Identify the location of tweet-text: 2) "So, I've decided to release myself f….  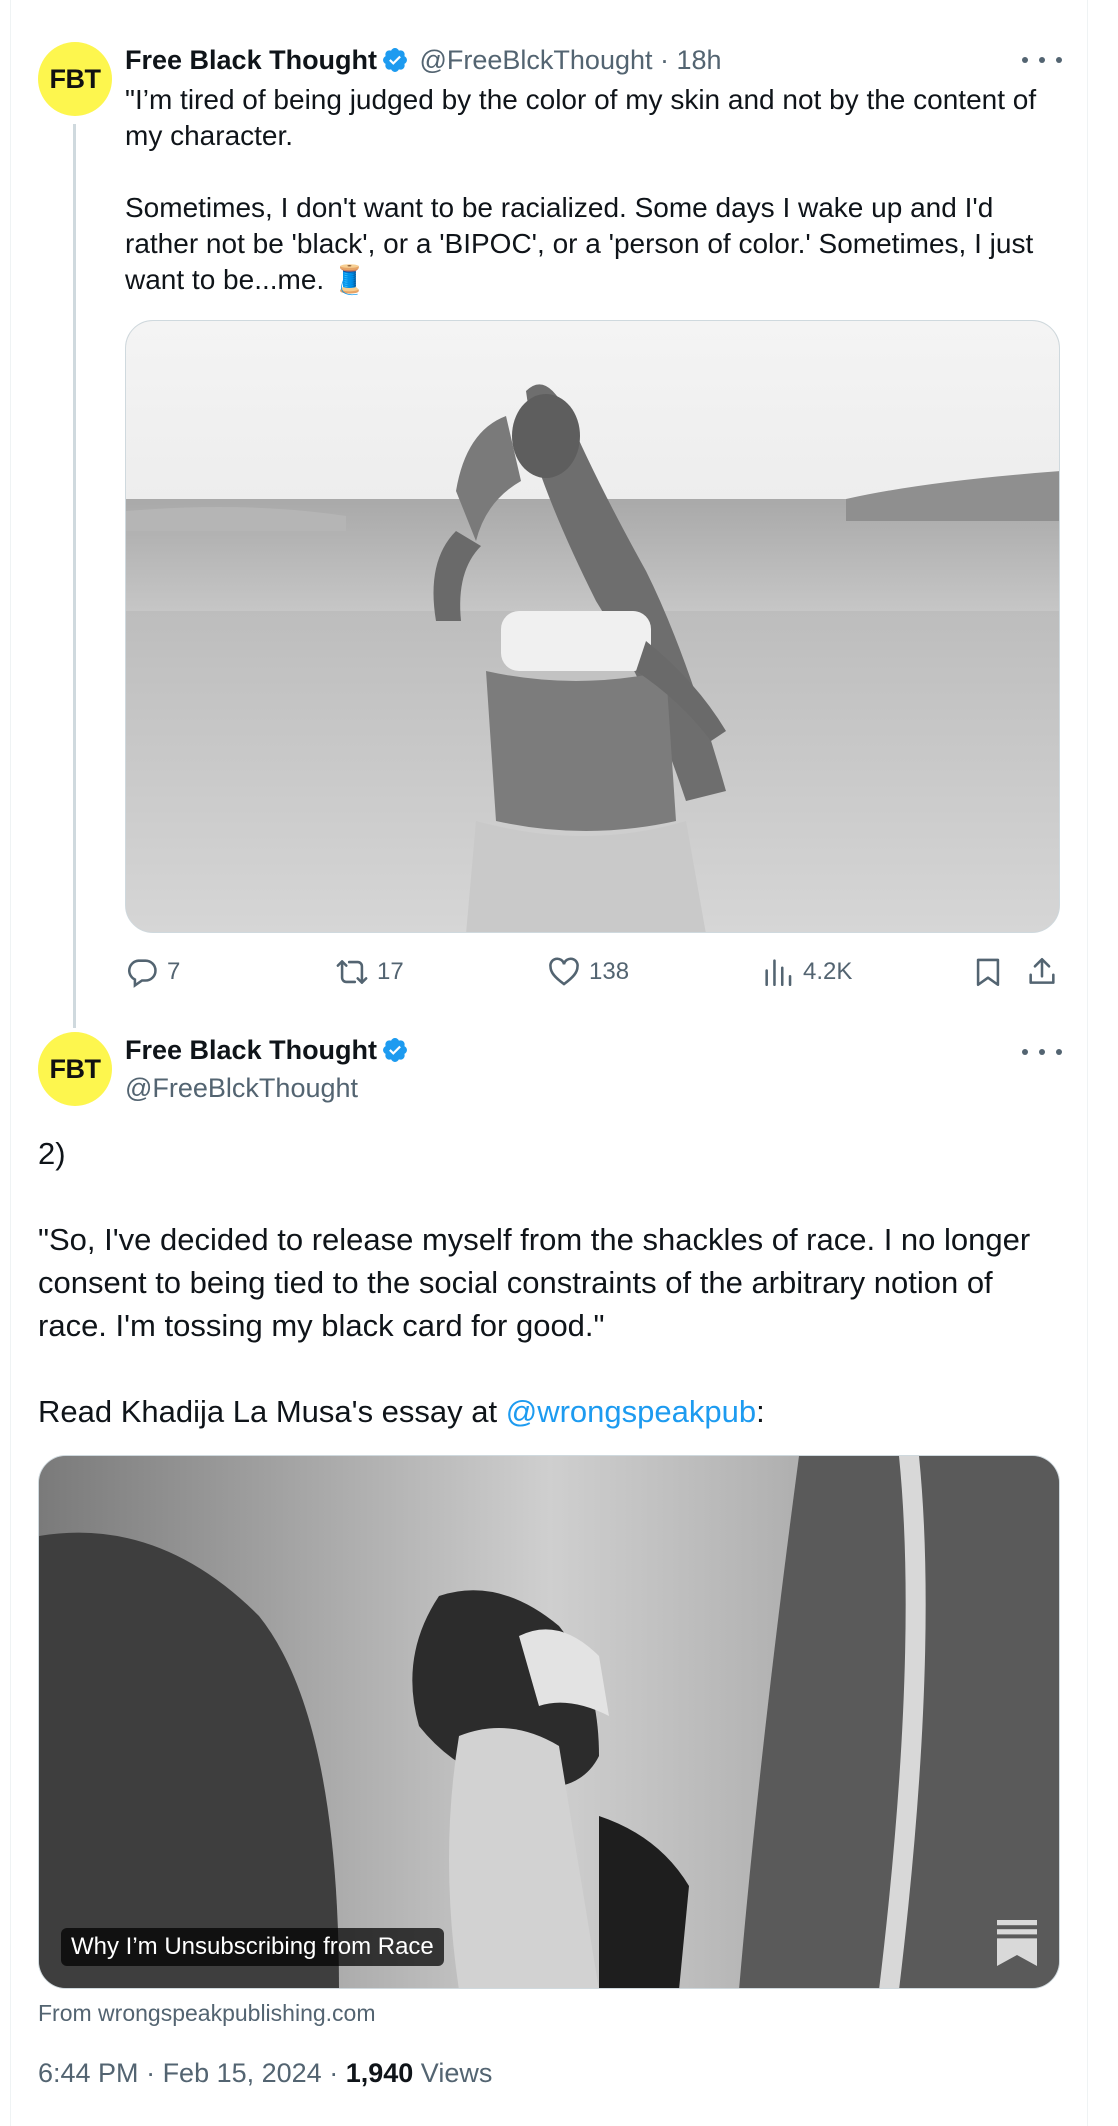
(553, 1282).